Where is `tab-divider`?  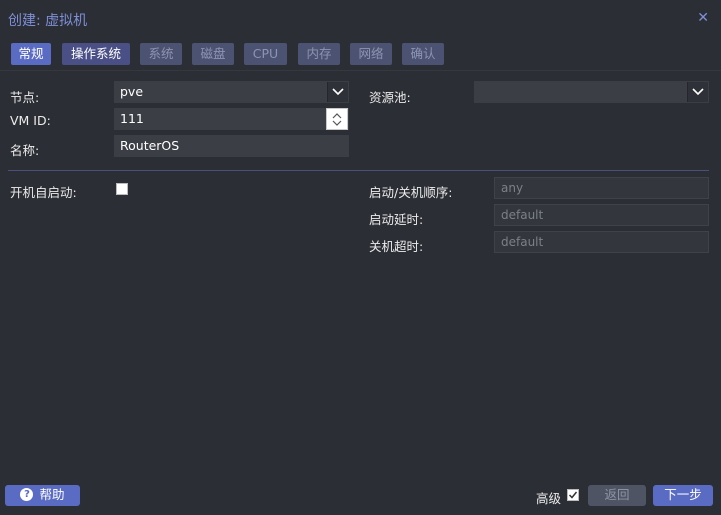 tab-divider is located at coordinates (360, 70).